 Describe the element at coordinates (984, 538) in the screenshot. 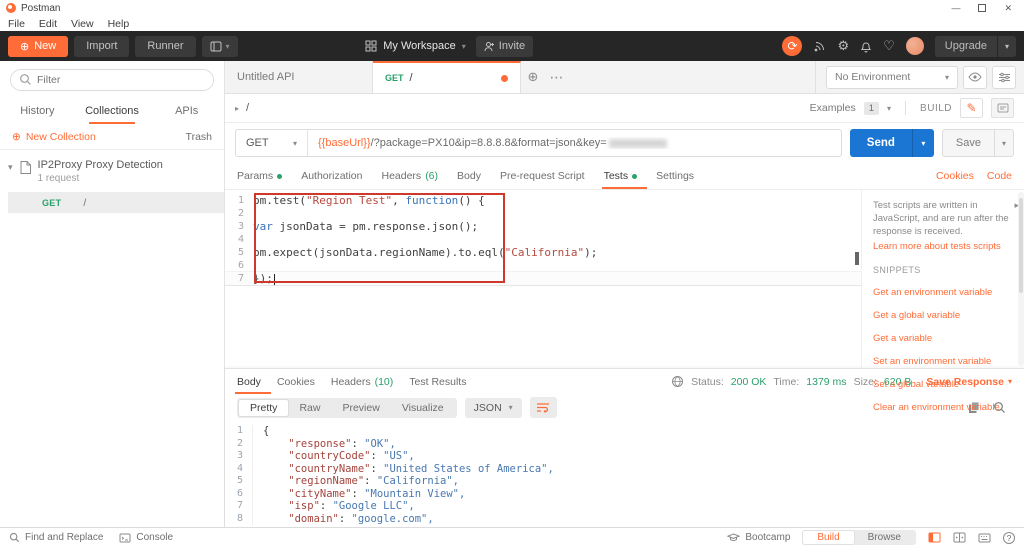

I see `keyboard-shortcuts-icon` at that location.